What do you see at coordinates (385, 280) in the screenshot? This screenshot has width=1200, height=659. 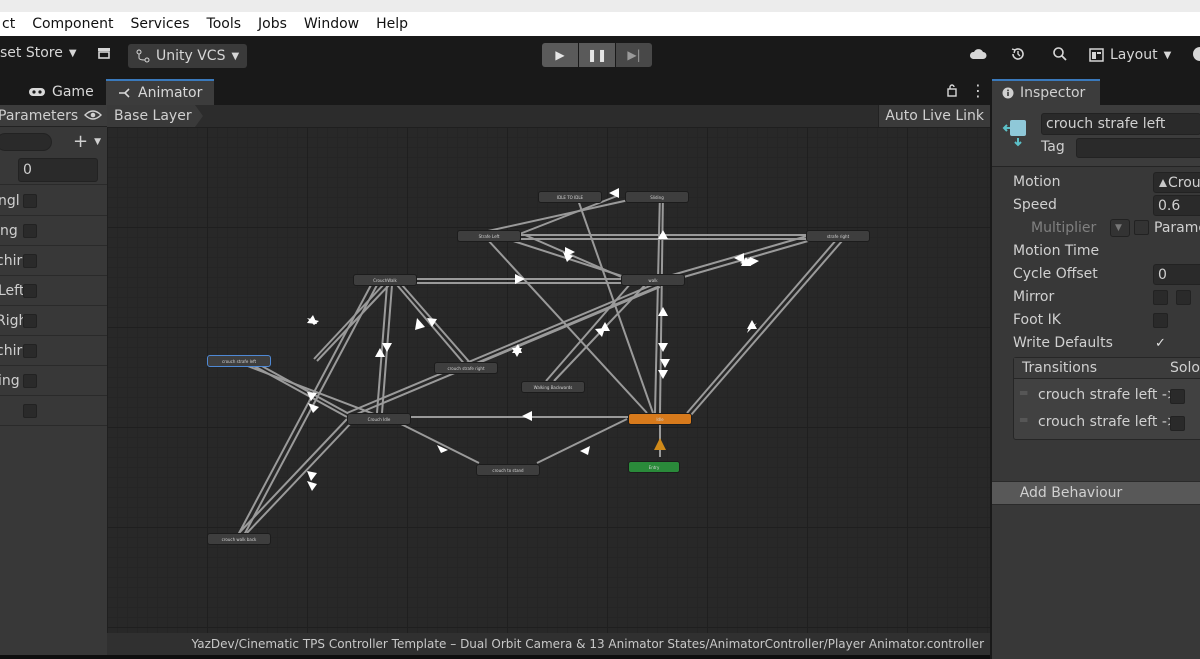 I see `state-node: CrouchWalk` at bounding box center [385, 280].